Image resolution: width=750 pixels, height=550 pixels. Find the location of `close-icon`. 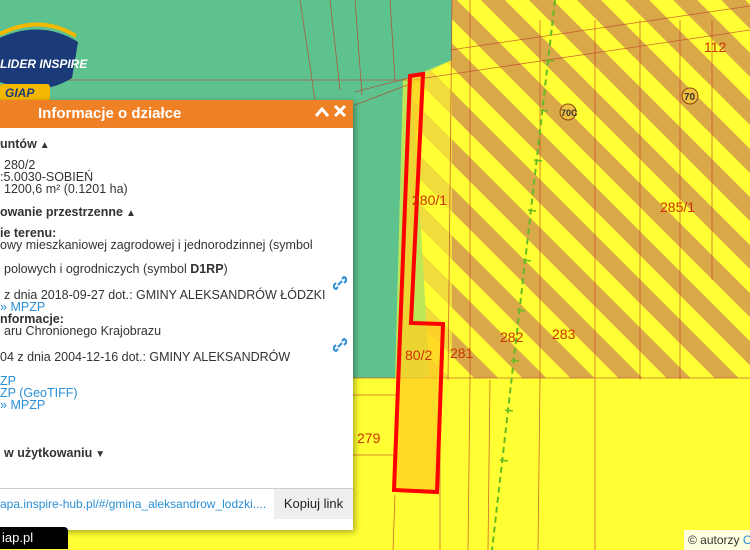

close-icon is located at coordinates (340, 111).